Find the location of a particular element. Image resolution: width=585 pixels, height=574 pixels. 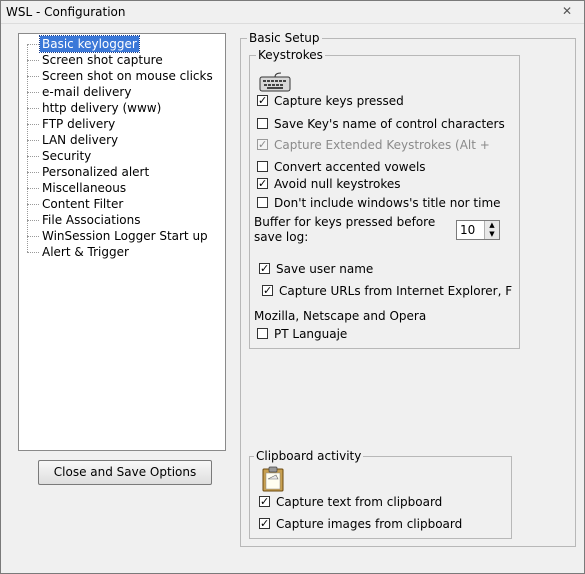

basic-setup-legend: Basic Setup is located at coordinates (284, 38).